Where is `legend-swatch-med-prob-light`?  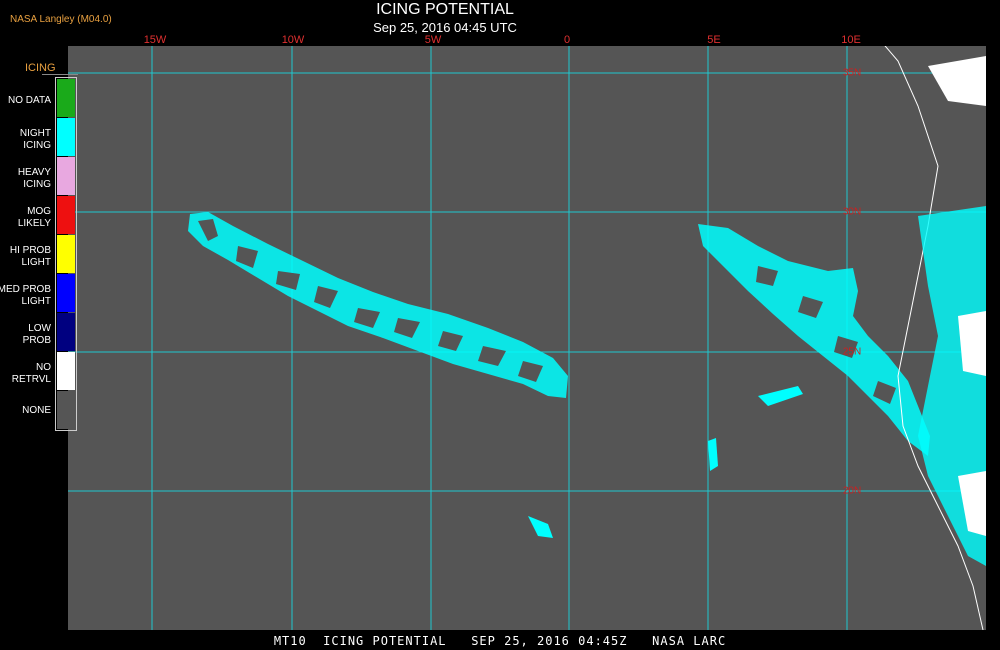 legend-swatch-med-prob-light is located at coordinates (66, 293).